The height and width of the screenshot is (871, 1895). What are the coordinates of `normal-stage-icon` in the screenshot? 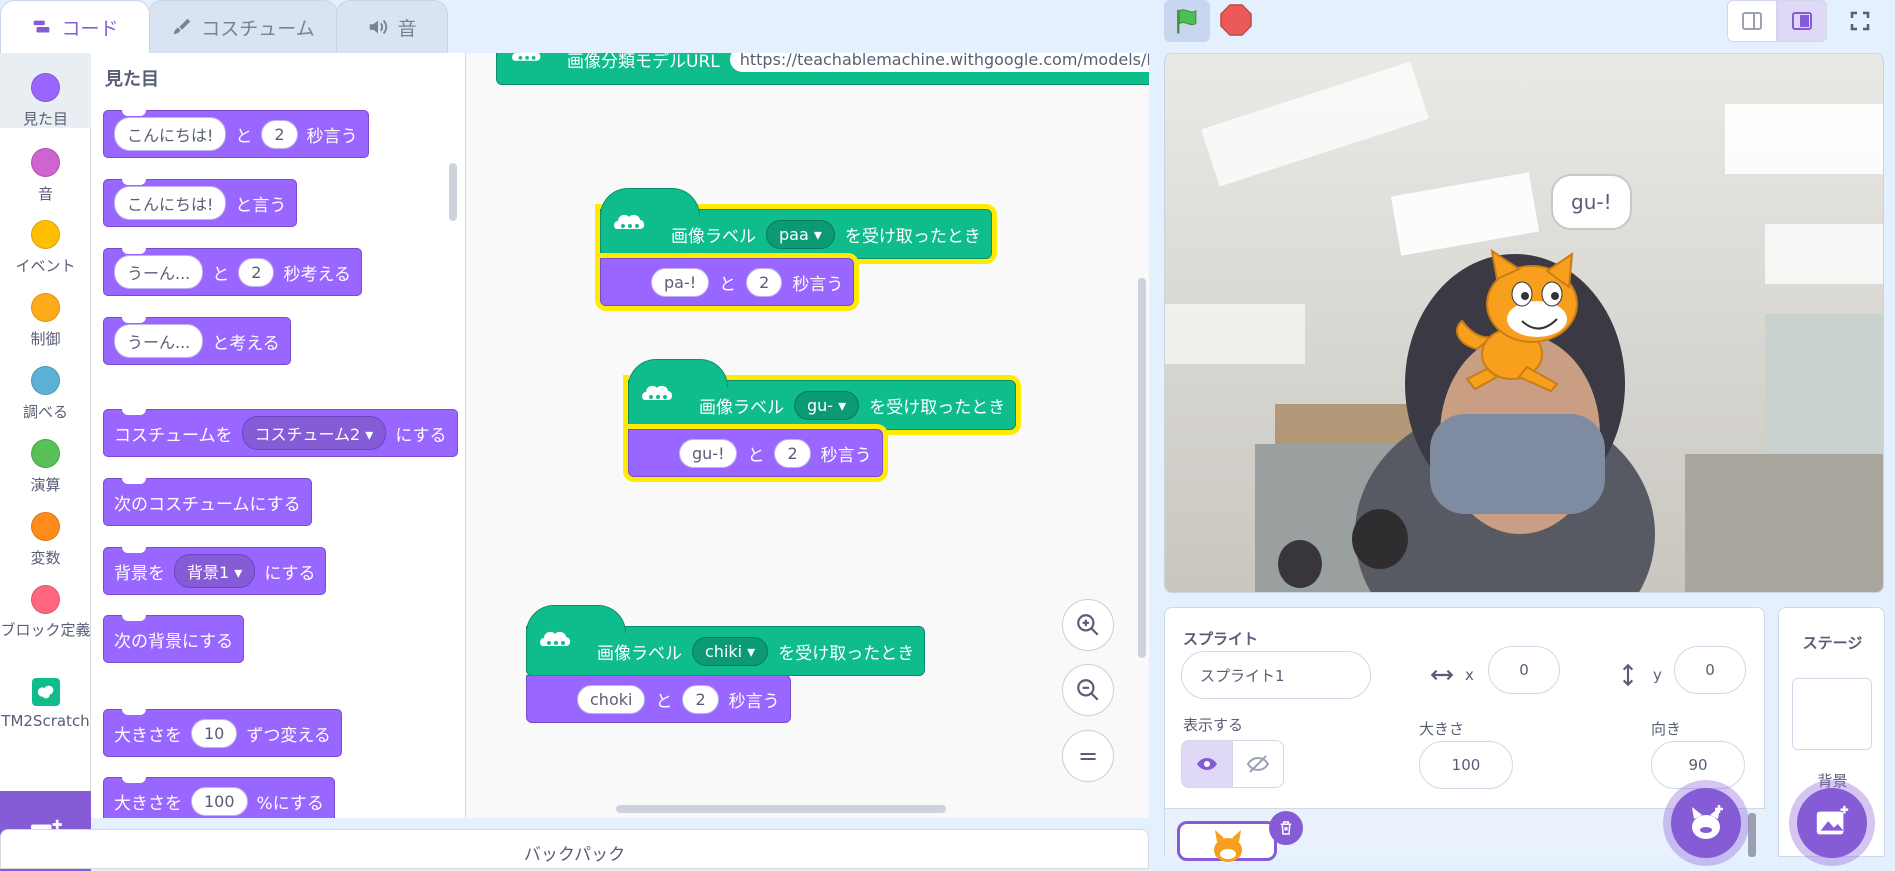 It's located at (1802, 21).